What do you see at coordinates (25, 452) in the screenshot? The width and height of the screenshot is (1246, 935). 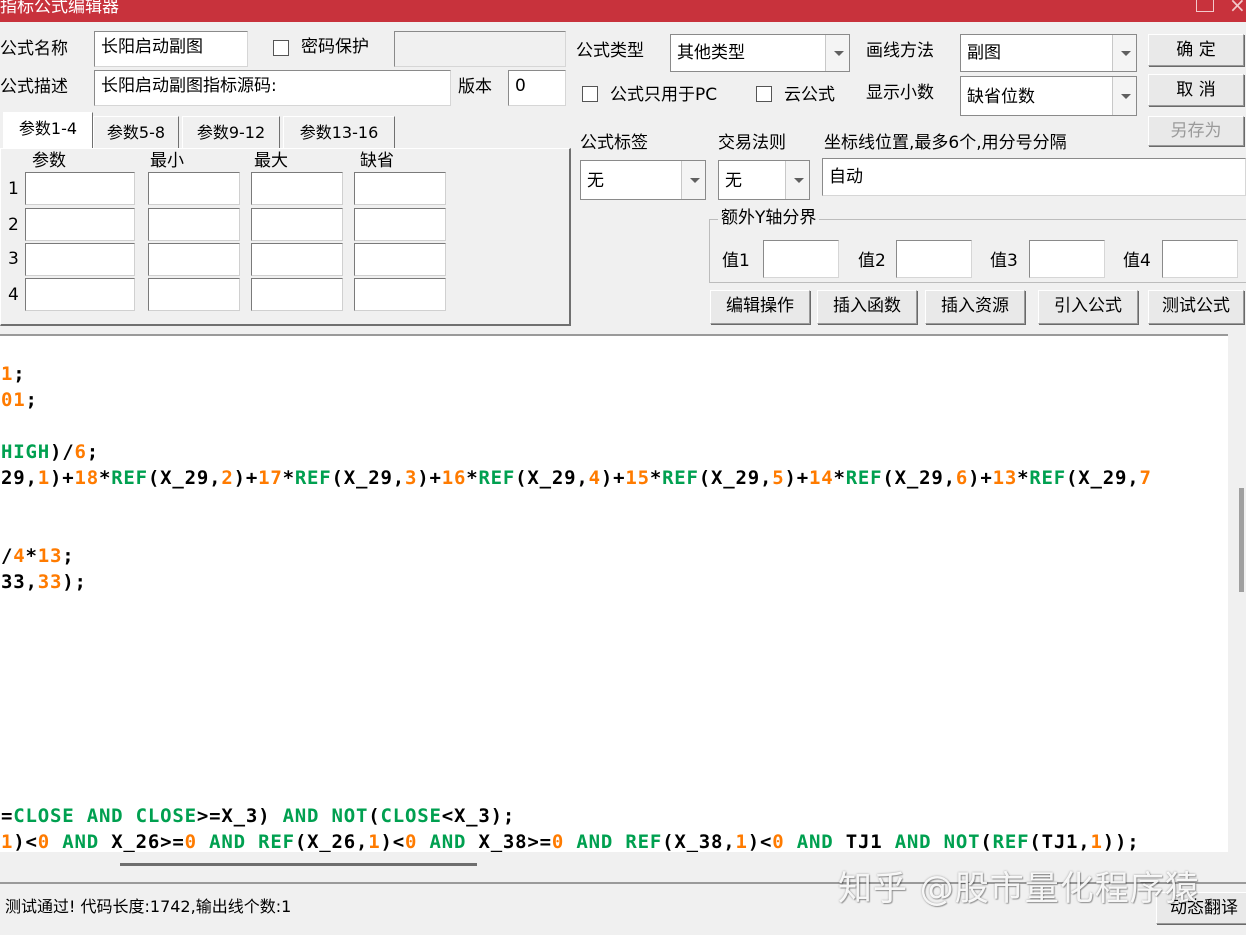 I see `code-token: HIGH` at bounding box center [25, 452].